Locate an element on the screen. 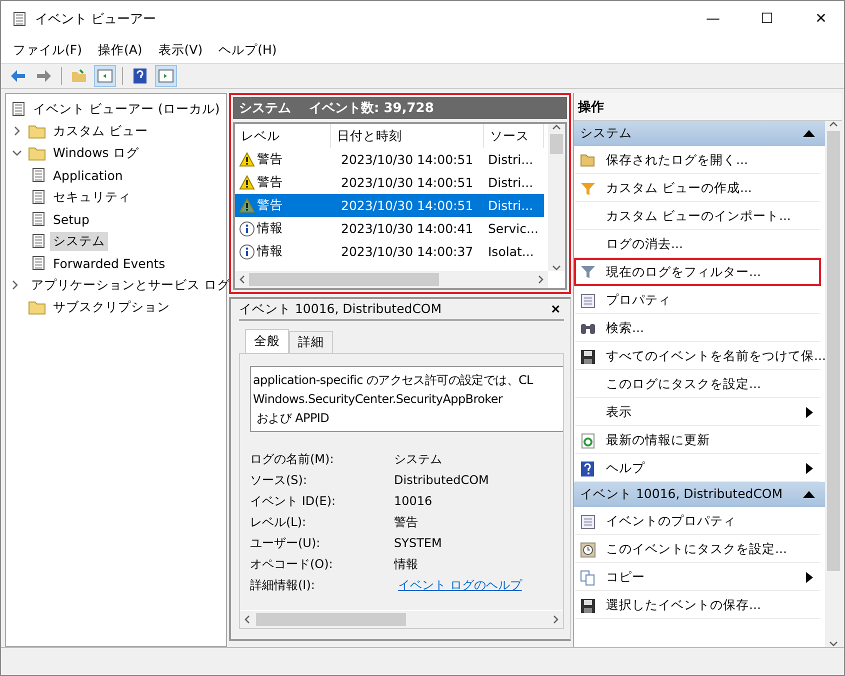 Image resolution: width=845 pixels, height=676 pixels. window-title: イベント ビューアー is located at coordinates (96, 19).